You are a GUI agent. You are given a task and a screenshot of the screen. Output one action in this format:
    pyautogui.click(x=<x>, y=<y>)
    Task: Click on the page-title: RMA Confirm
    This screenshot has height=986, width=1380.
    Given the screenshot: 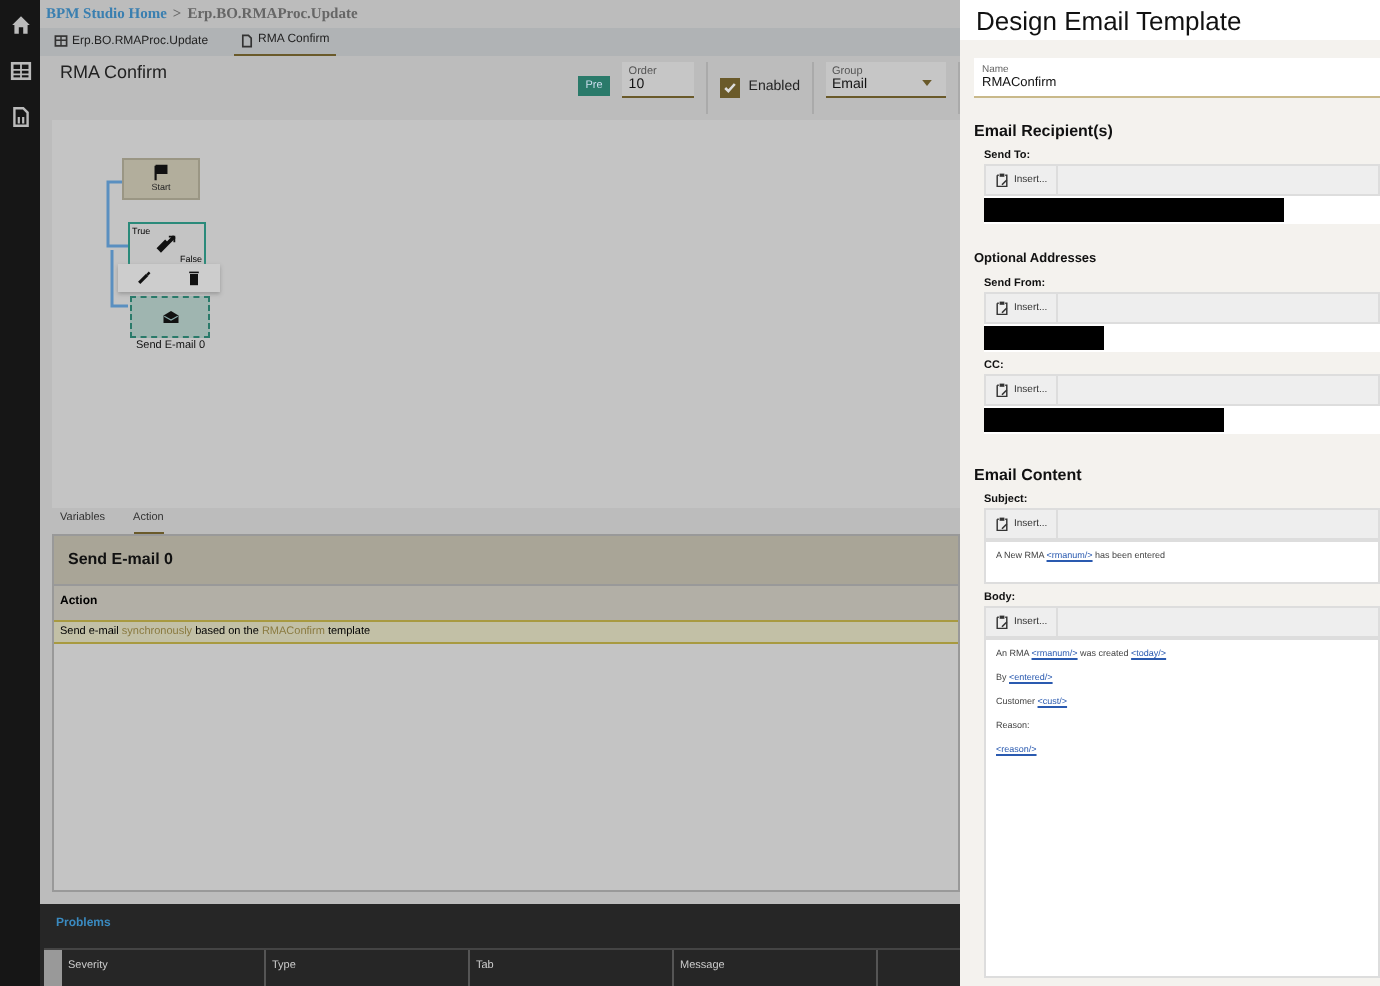 What is the action you would take?
    pyautogui.click(x=114, y=73)
    